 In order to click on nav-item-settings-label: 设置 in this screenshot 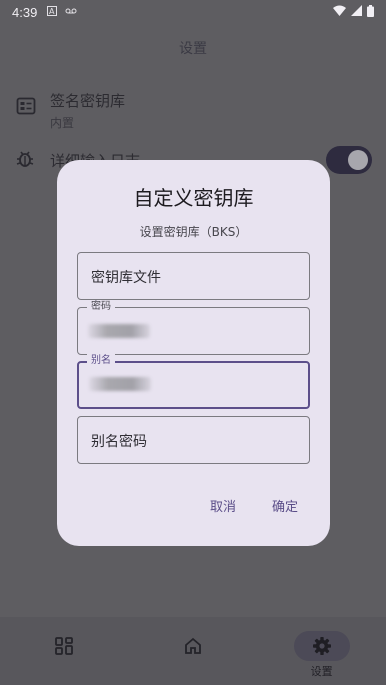, I will do `click(321, 671)`.